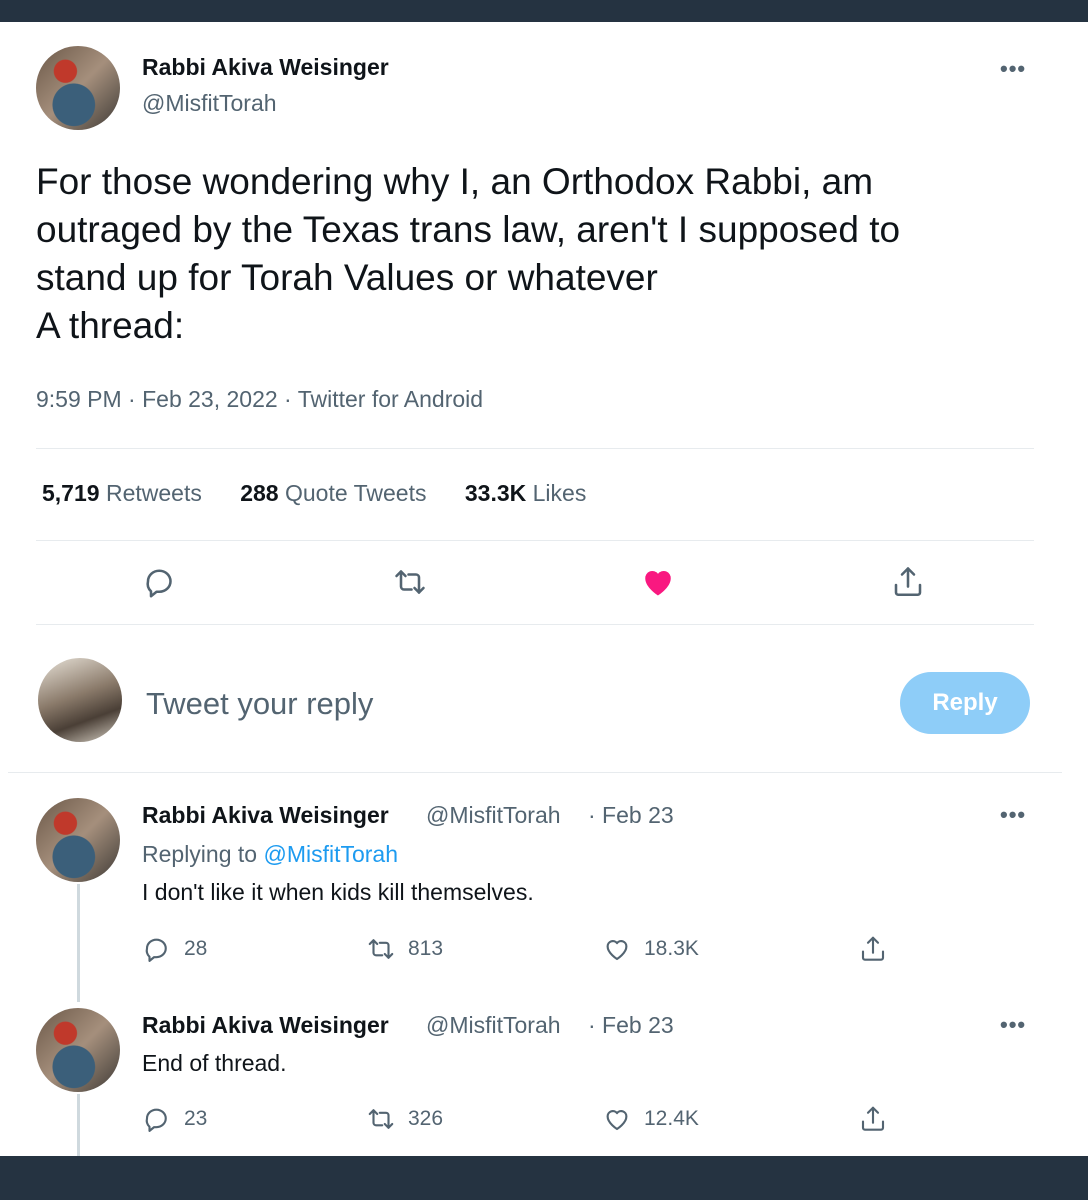  Describe the element at coordinates (544, 1178) in the screenshot. I see `bottom-frame-bar` at that location.